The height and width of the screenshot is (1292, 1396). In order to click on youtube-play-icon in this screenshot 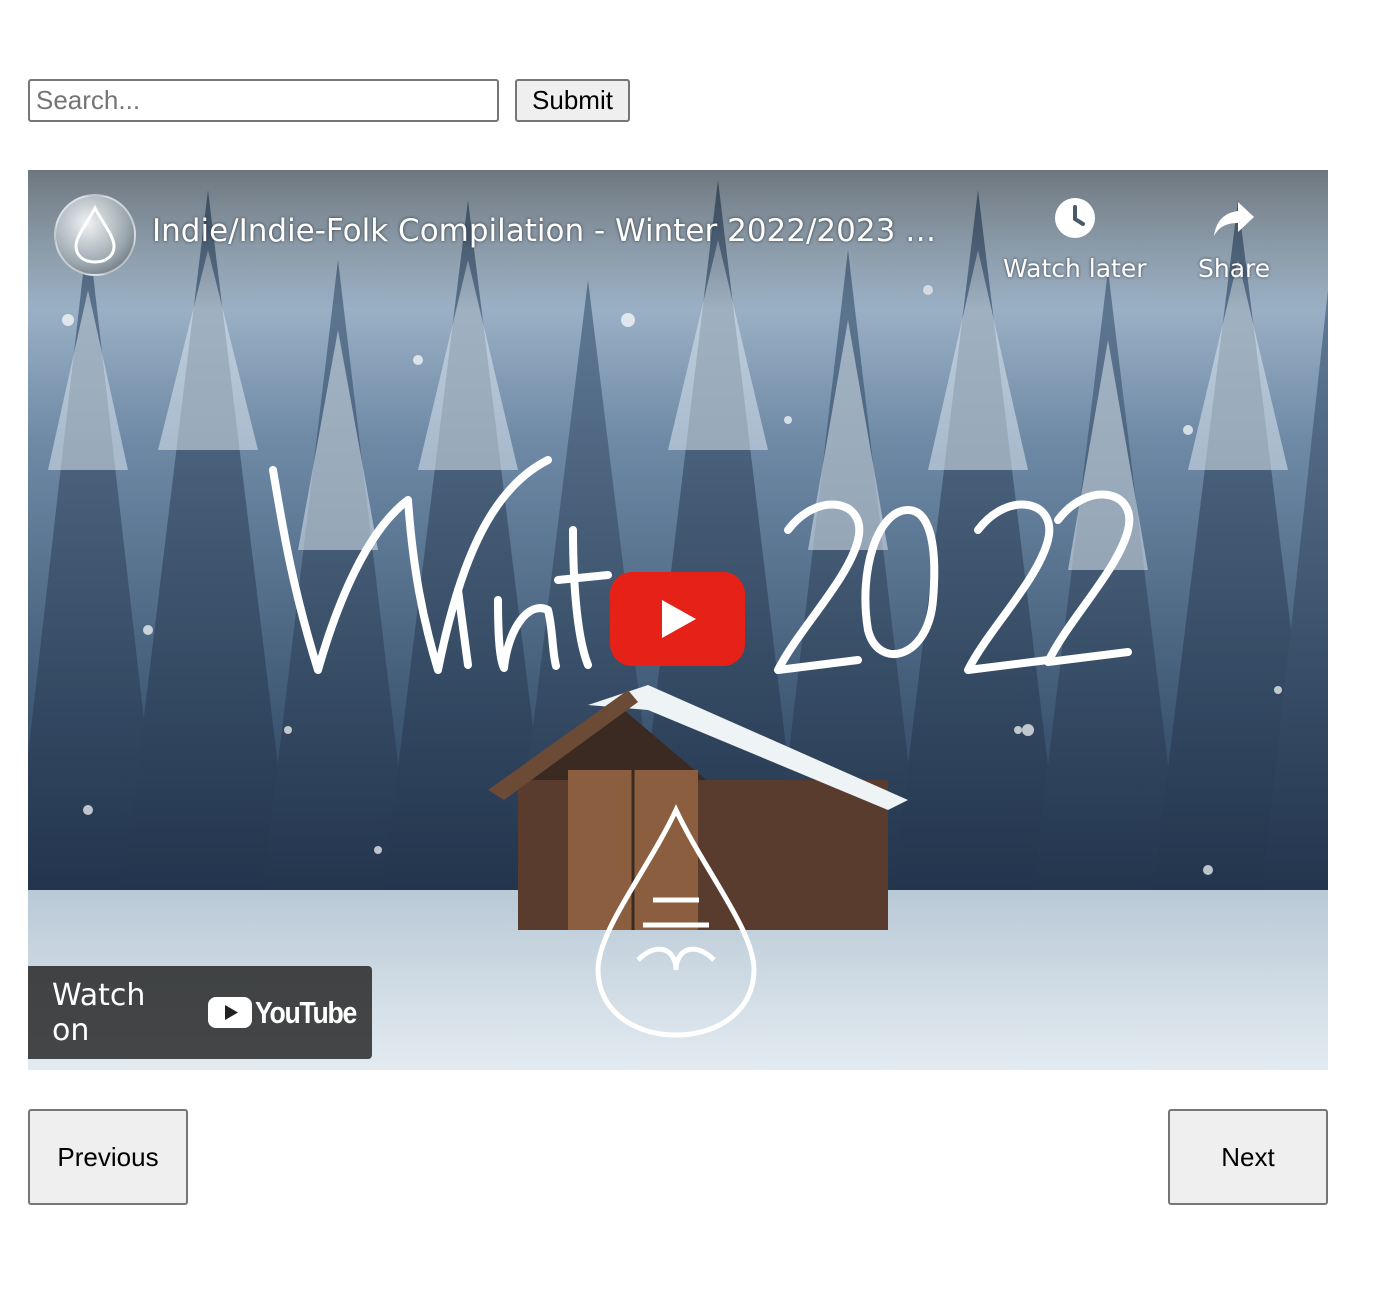, I will do `click(229, 1012)`.